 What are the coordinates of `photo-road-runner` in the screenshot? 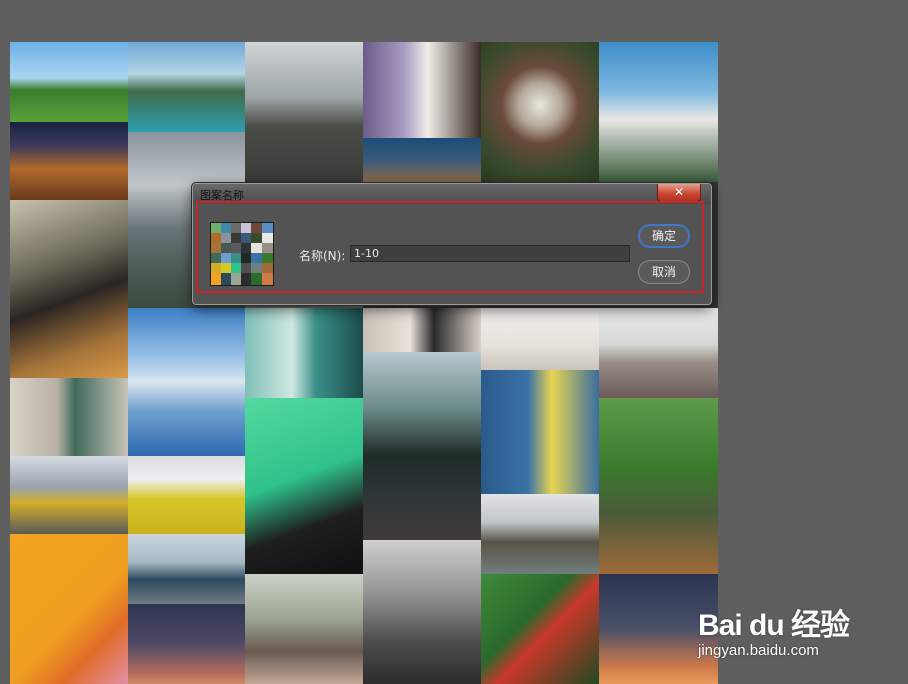 It's located at (304, 112).